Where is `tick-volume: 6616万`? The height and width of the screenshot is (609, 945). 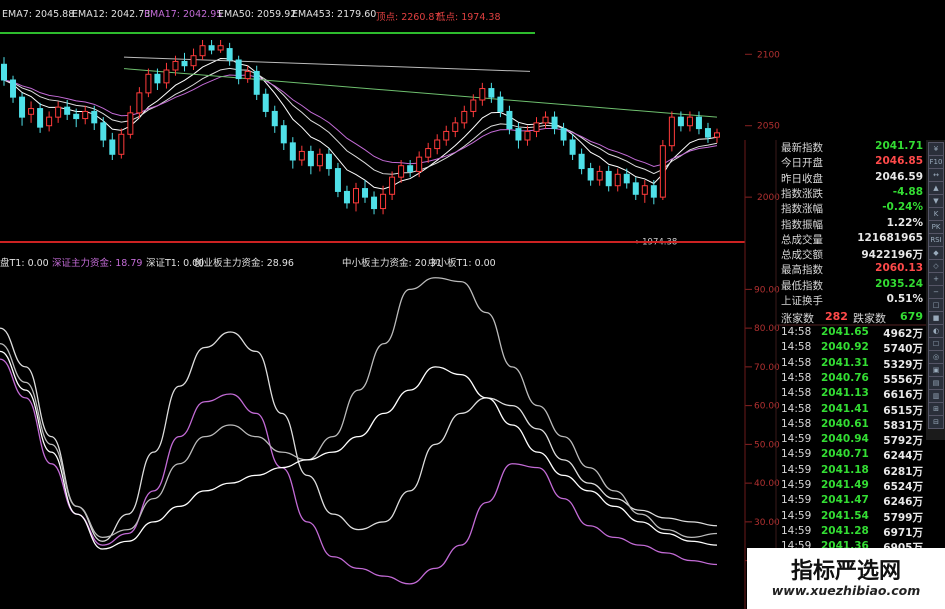 tick-volume: 6616万 is located at coordinates (903, 395).